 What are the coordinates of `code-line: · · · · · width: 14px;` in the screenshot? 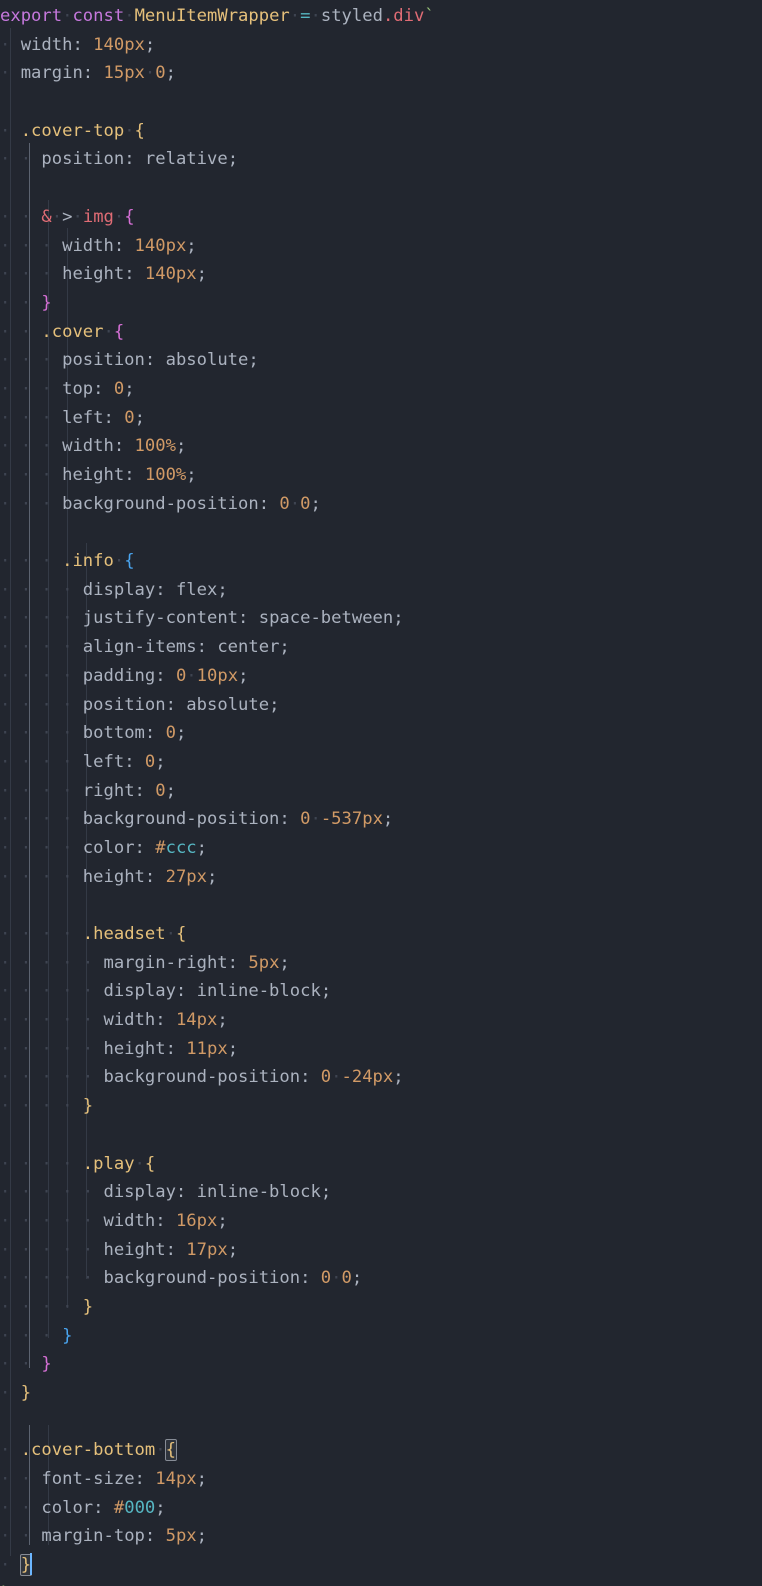 It's located at (217, 1020).